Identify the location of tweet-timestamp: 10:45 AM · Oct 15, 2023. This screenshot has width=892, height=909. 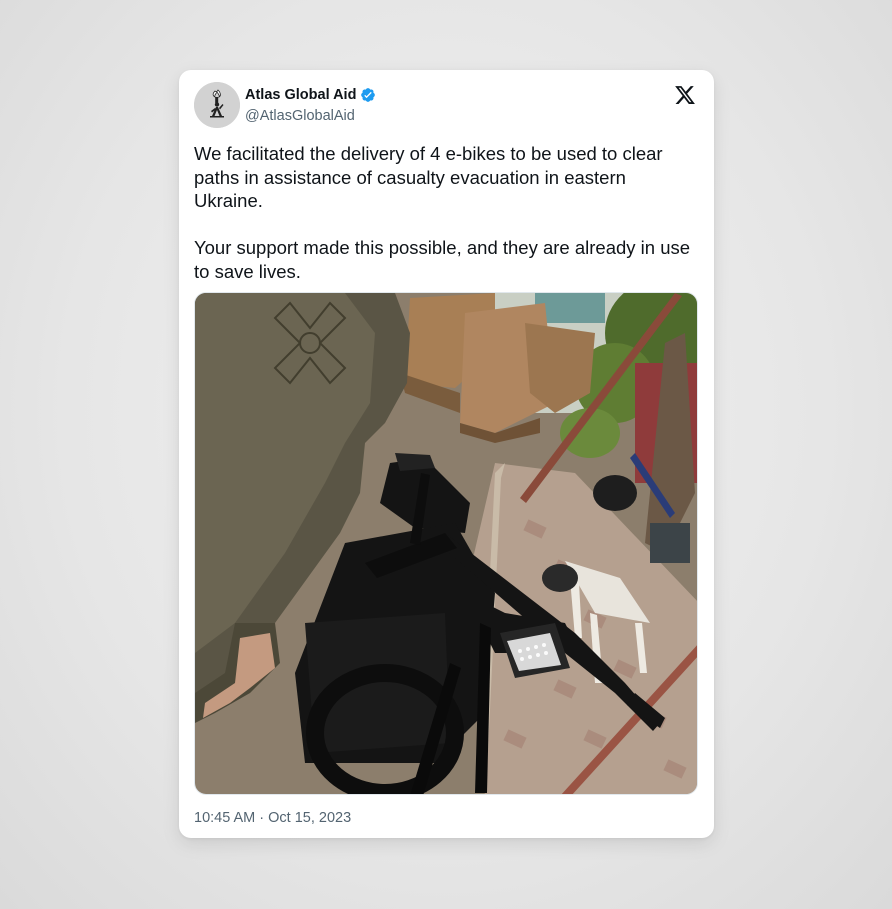
(272, 818).